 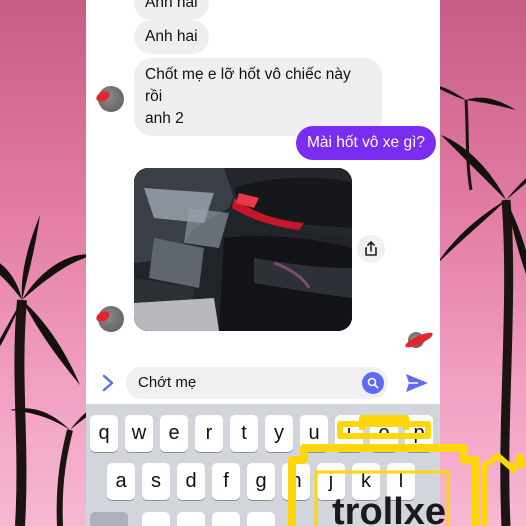 What do you see at coordinates (226, 481) in the screenshot?
I see `key-f: f` at bounding box center [226, 481].